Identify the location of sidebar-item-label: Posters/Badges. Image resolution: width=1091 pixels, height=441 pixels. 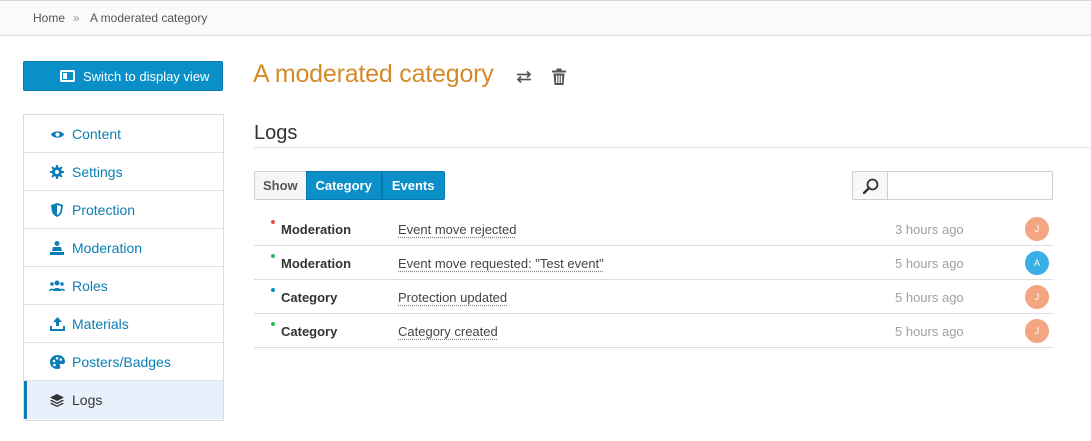
(121, 362).